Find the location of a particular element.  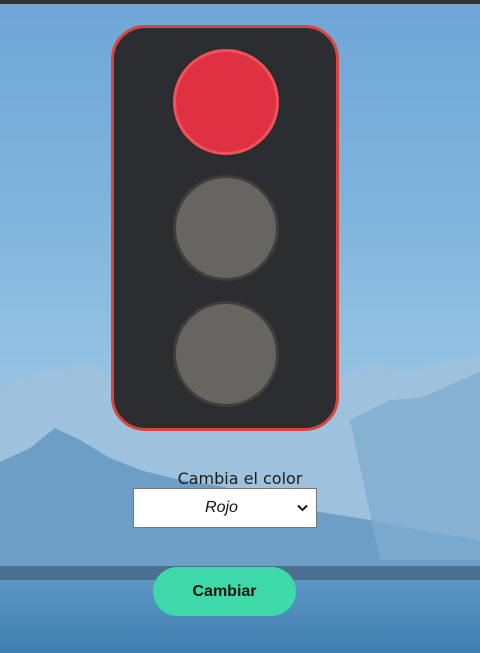

yellow-light is located at coordinates (226, 228).